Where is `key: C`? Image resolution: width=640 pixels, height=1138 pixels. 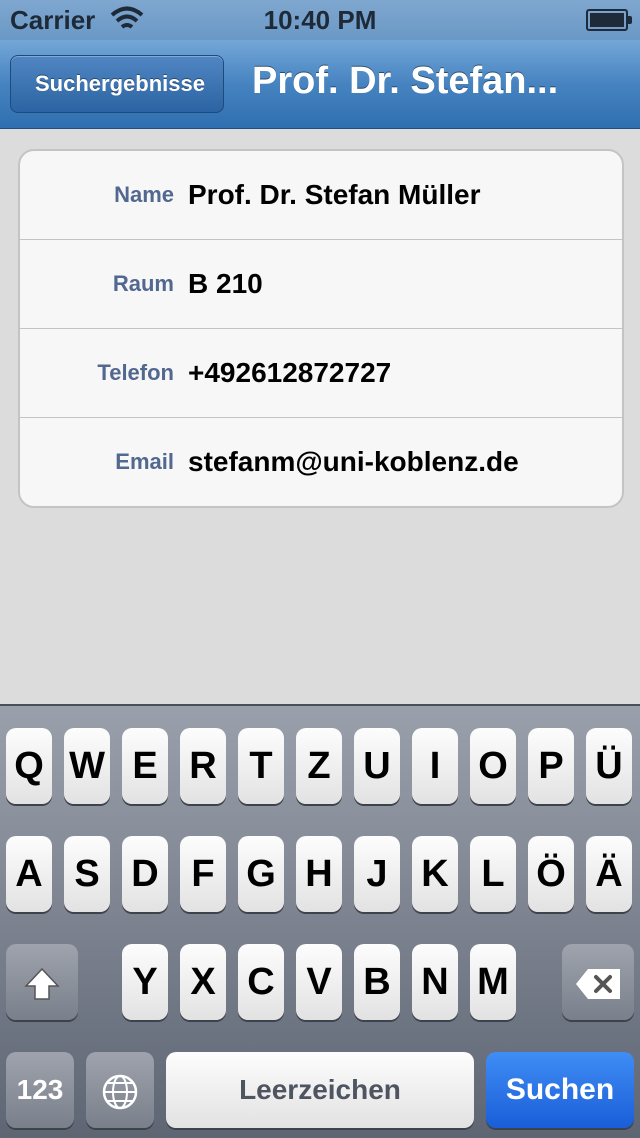 key: C is located at coordinates (261, 982).